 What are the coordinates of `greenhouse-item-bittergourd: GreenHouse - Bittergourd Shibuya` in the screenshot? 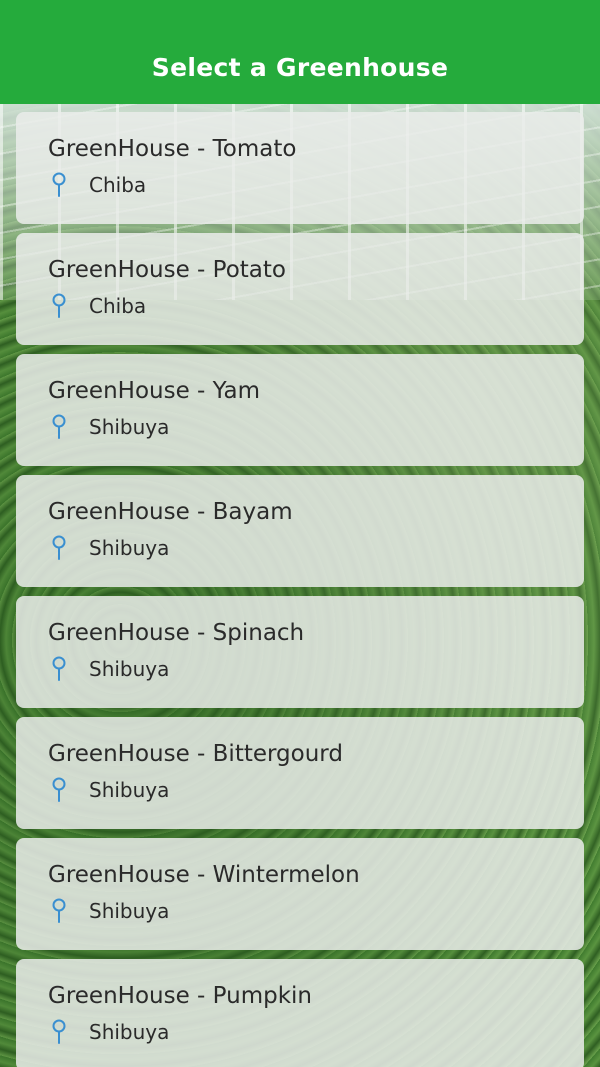 It's located at (300, 773).